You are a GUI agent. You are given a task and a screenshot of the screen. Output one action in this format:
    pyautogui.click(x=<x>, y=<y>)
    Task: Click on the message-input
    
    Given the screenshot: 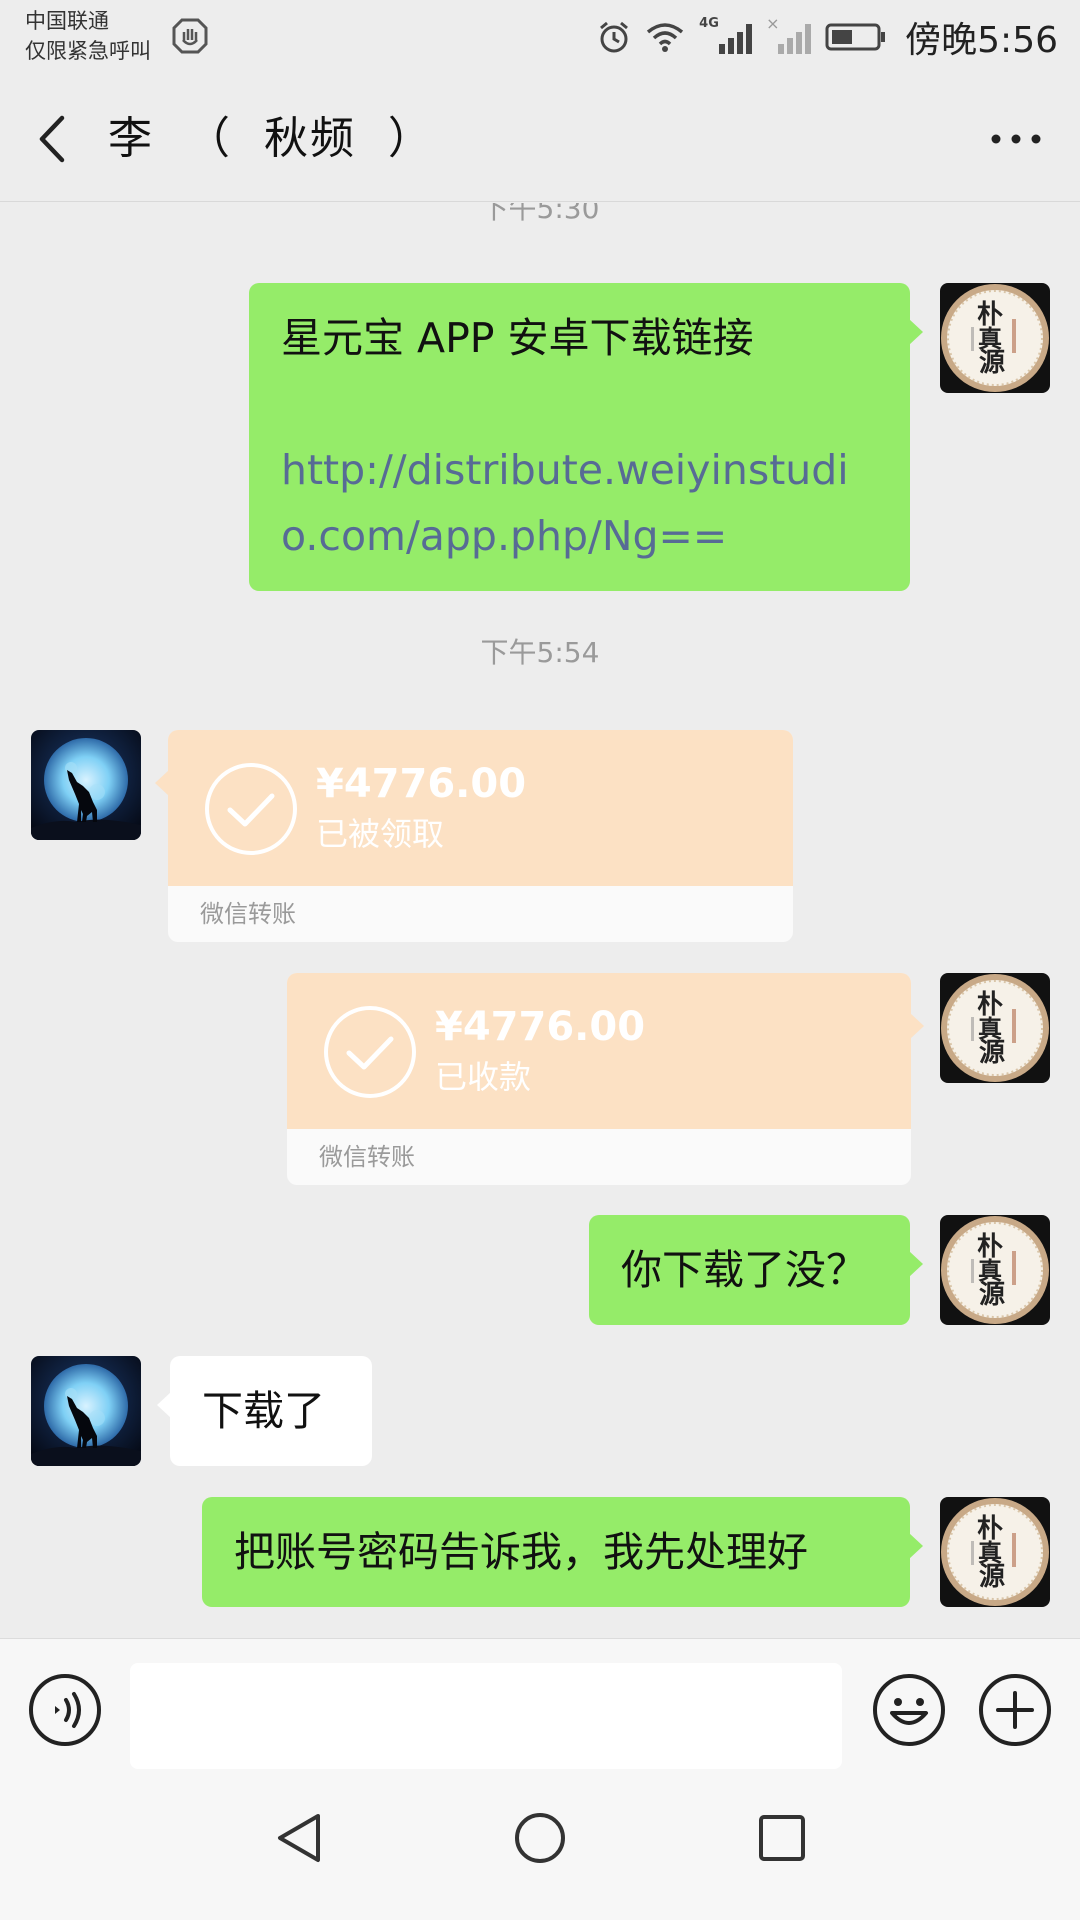 What is the action you would take?
    pyautogui.click(x=486, y=1716)
    